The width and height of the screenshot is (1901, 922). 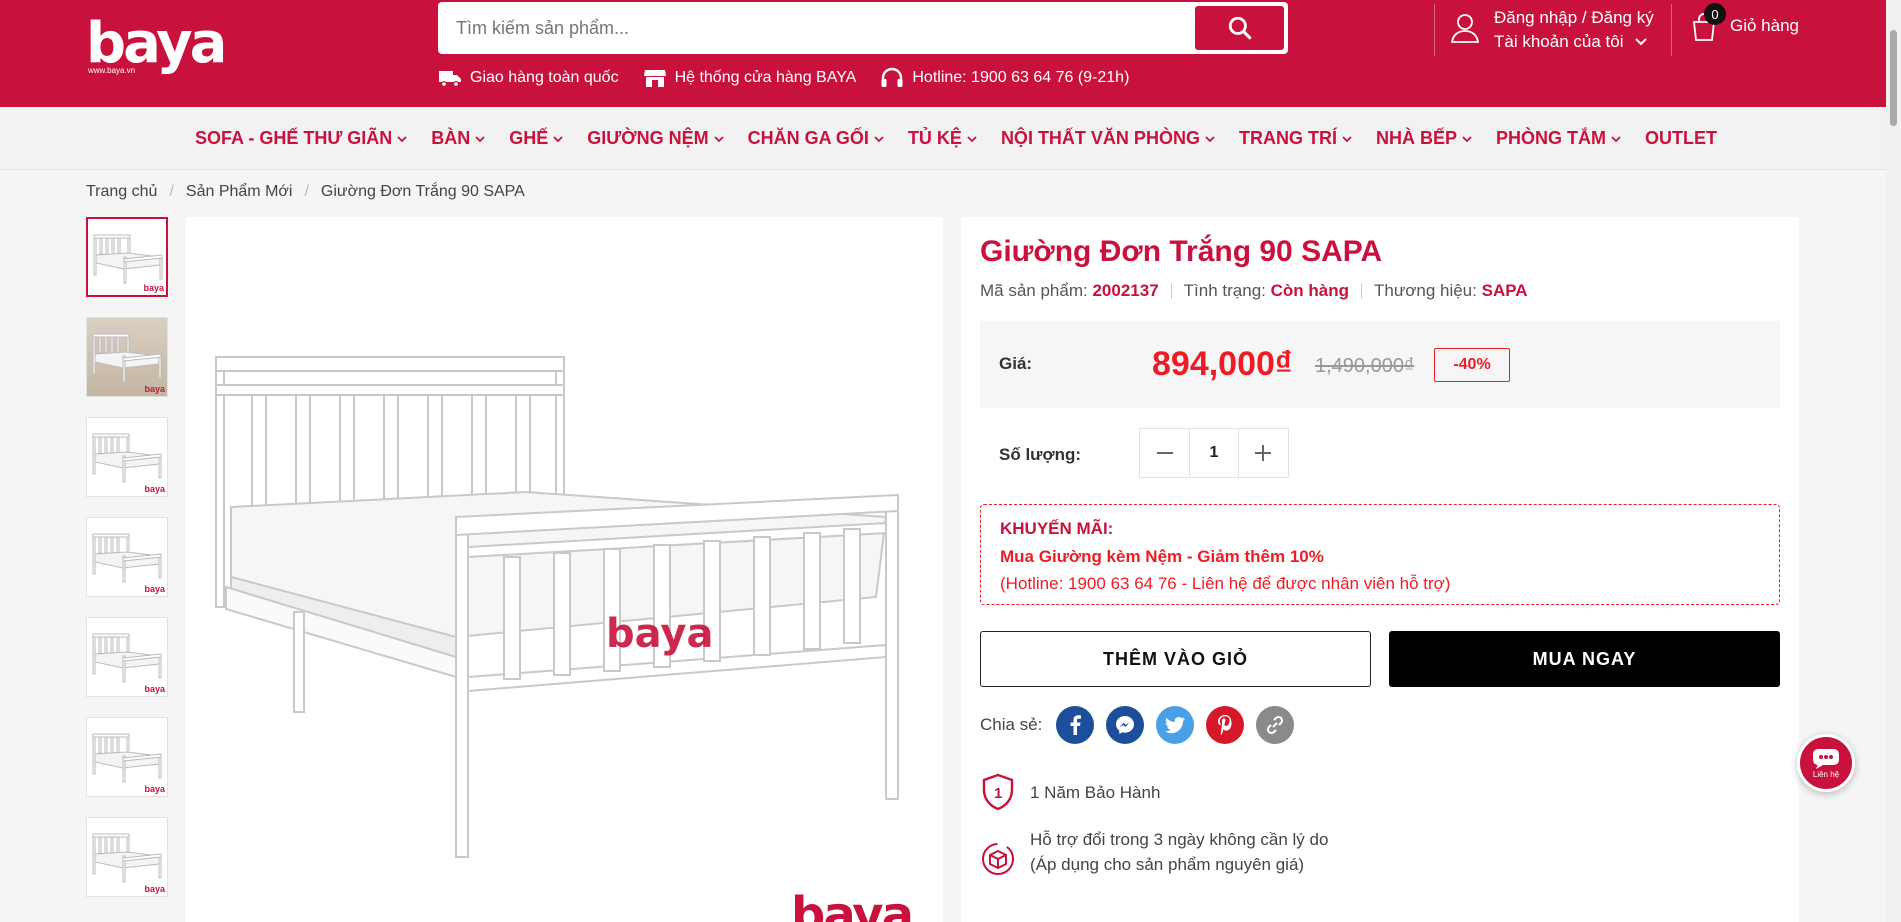 I want to click on breadcrumb-current: Giường Đơn Trắng 90 SAPA, so click(x=422, y=191).